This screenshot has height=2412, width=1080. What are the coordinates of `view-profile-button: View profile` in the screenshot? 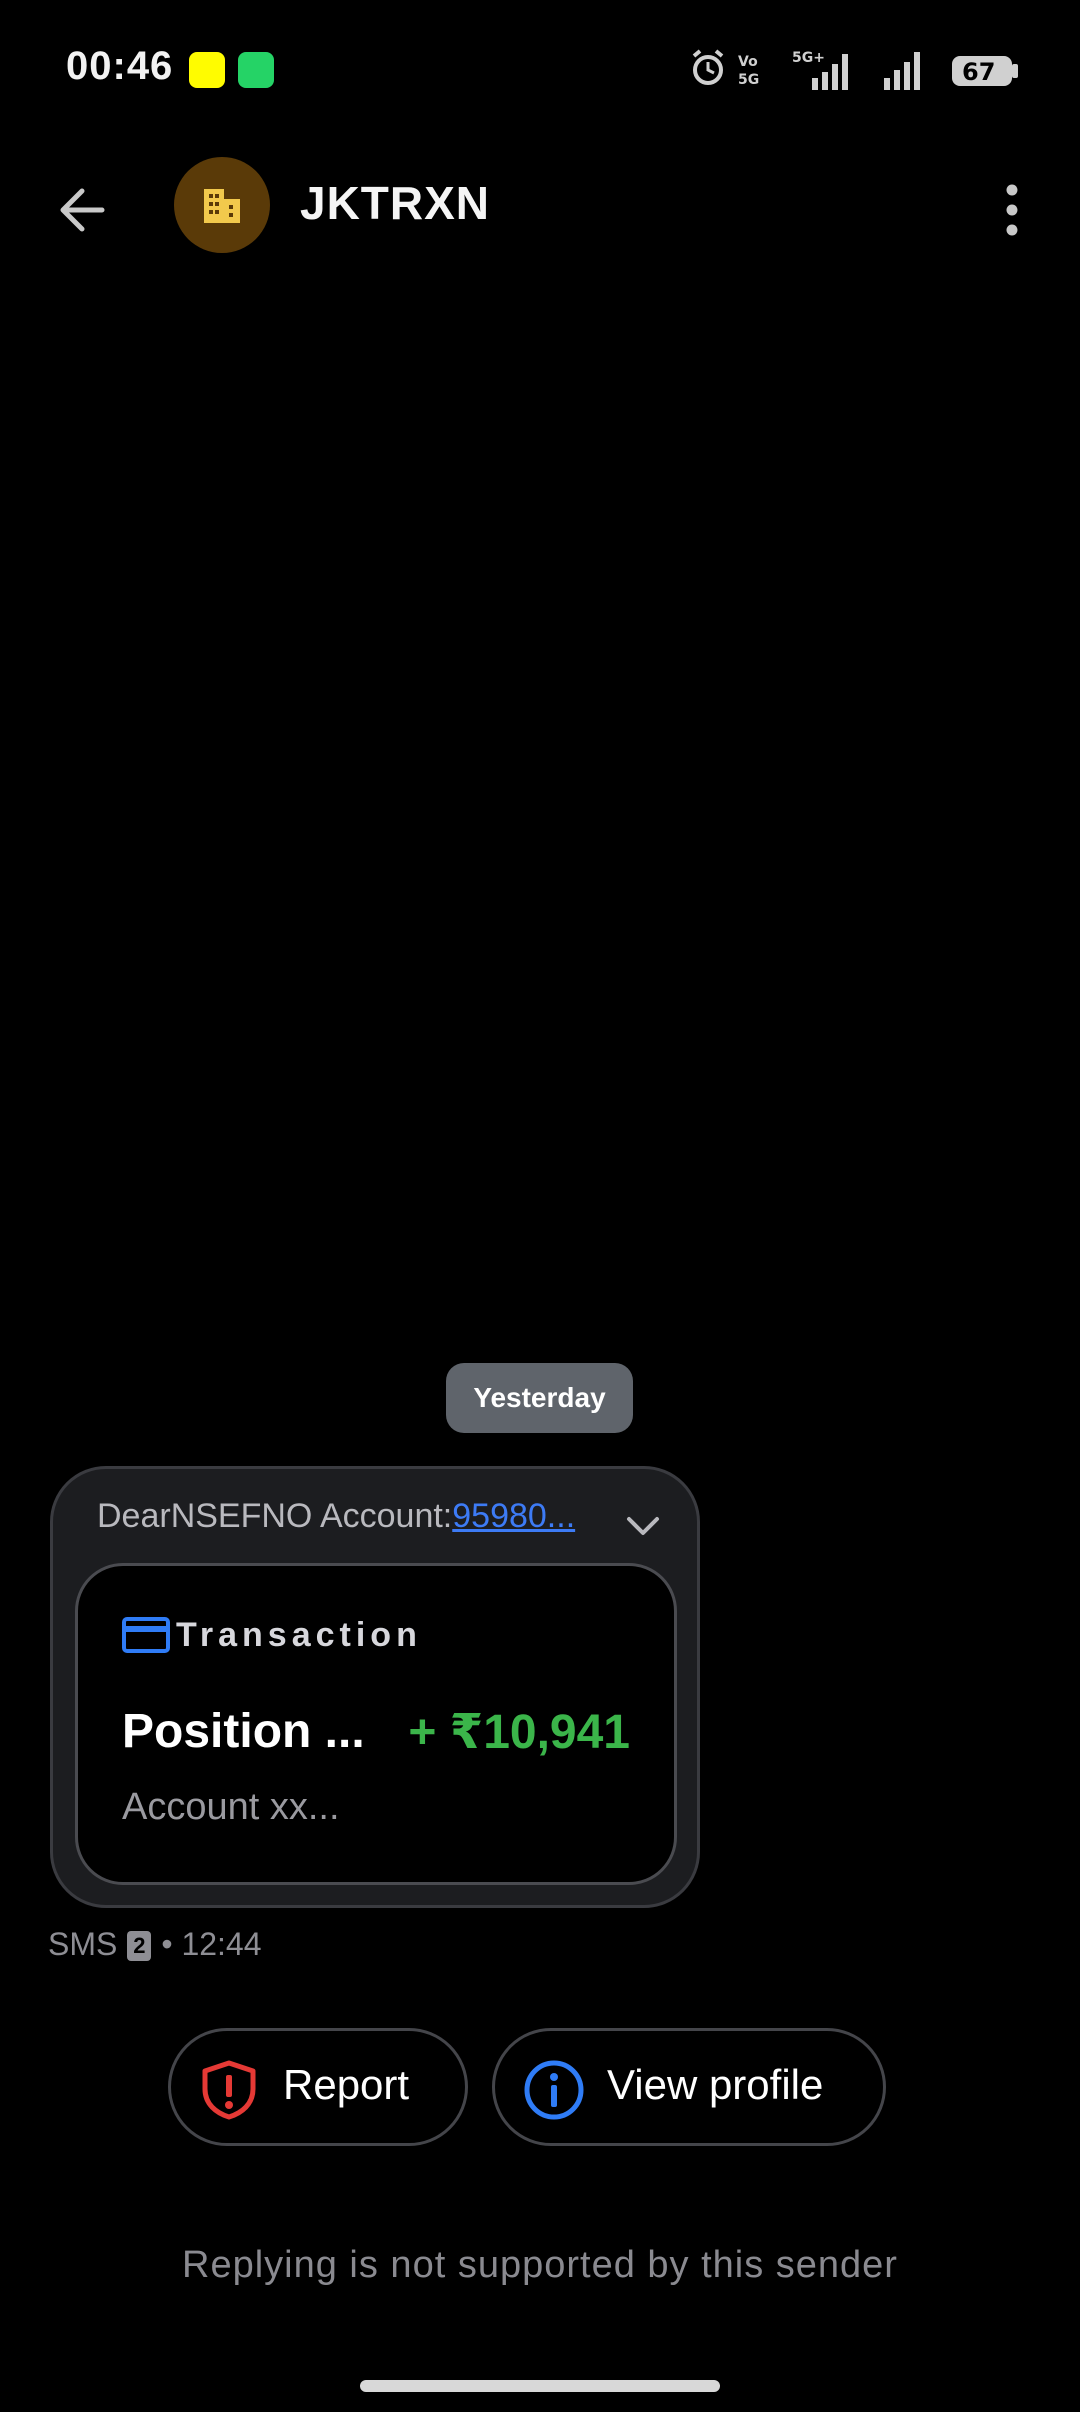 It's located at (689, 2087).